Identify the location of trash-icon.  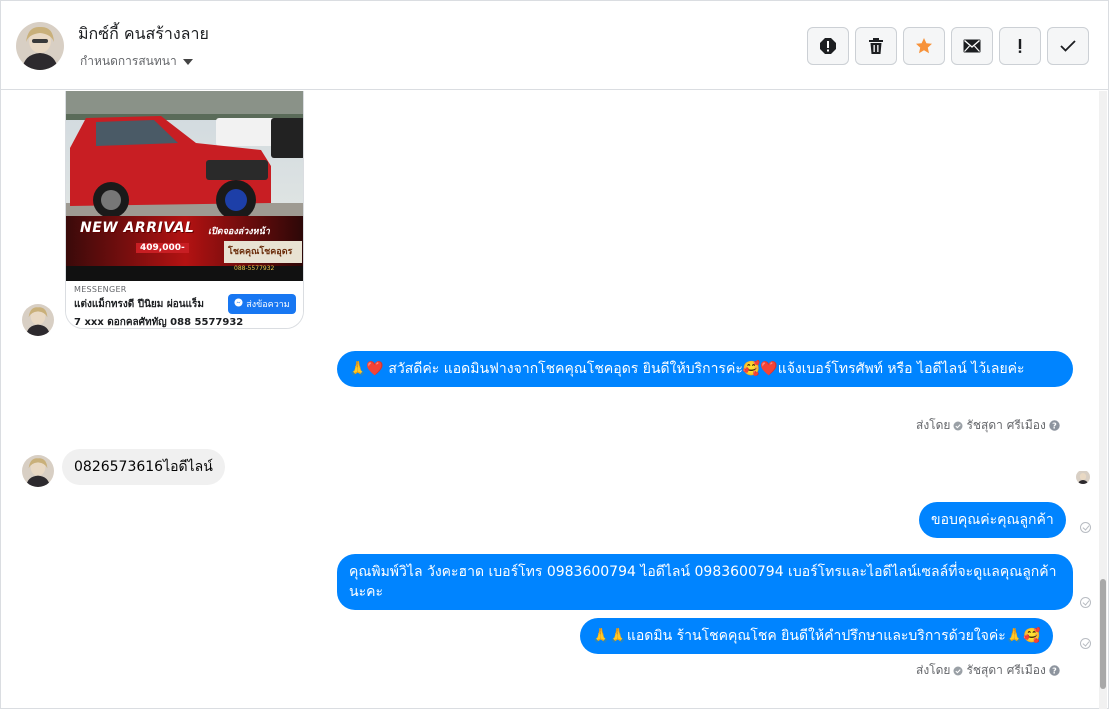
(876, 46).